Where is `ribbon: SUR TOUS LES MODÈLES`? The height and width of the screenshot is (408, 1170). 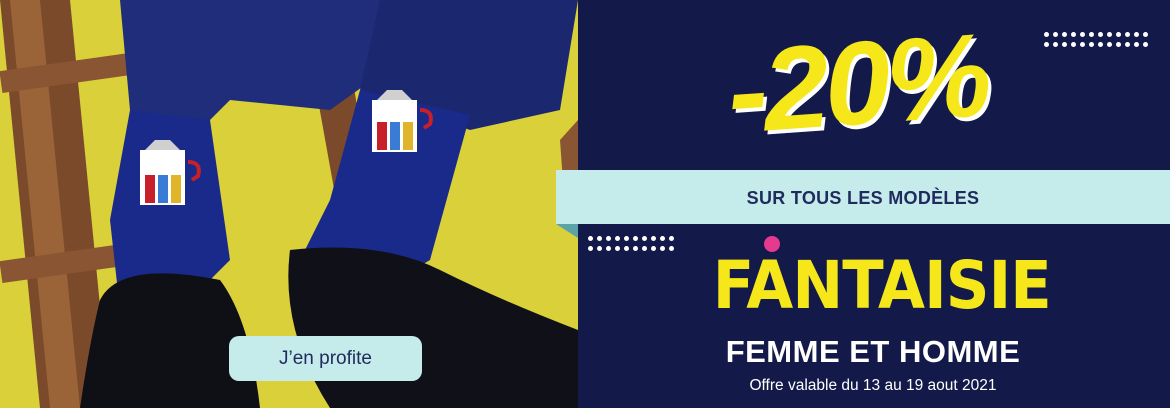
ribbon: SUR TOUS LES MODÈLES is located at coordinates (863, 197).